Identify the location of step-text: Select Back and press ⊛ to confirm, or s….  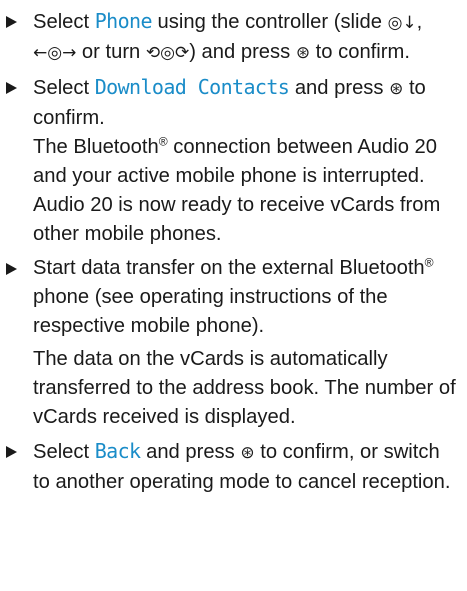
(242, 466).